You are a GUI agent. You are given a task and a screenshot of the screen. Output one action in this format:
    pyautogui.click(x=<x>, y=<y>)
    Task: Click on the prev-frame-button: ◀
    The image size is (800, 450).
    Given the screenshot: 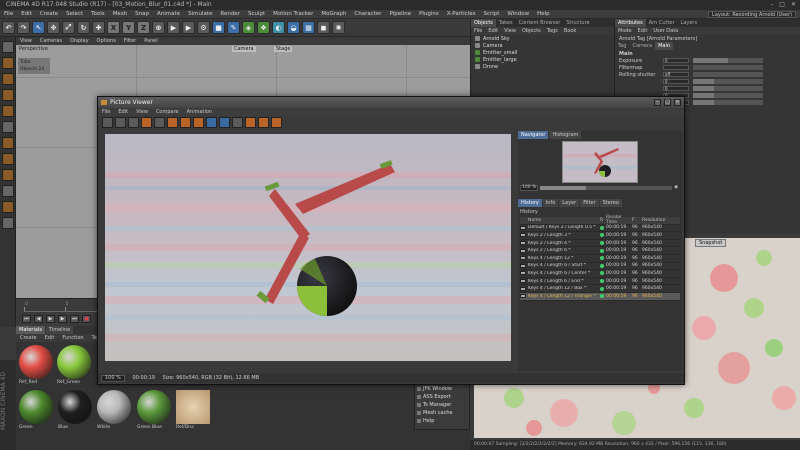 What is the action you would take?
    pyautogui.click(x=38, y=319)
    